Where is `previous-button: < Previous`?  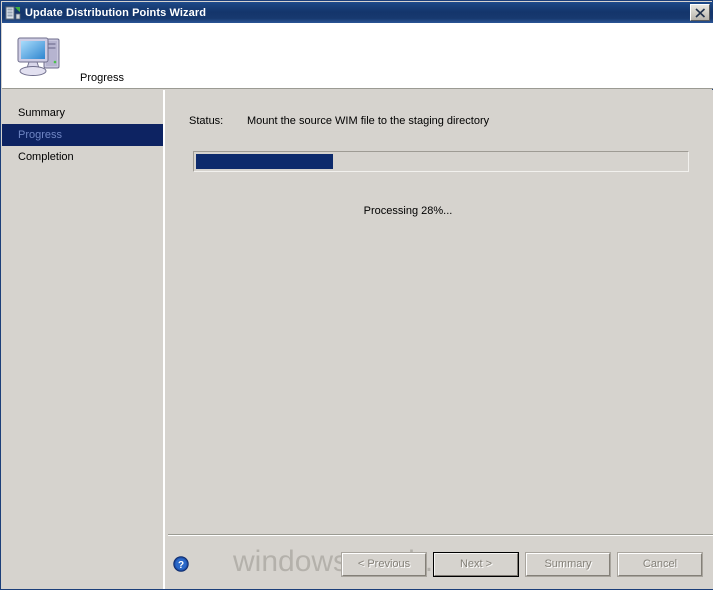
previous-button: < Previous is located at coordinates (384, 564).